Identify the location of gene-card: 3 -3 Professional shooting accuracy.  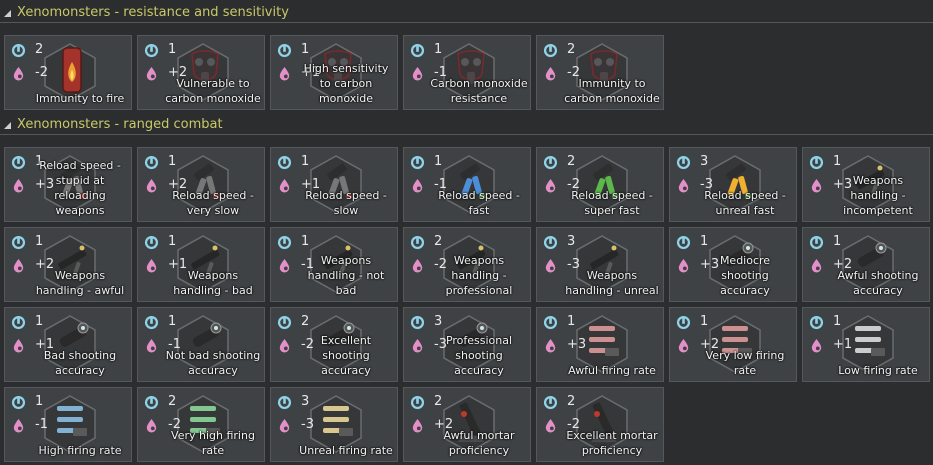
(467, 344).